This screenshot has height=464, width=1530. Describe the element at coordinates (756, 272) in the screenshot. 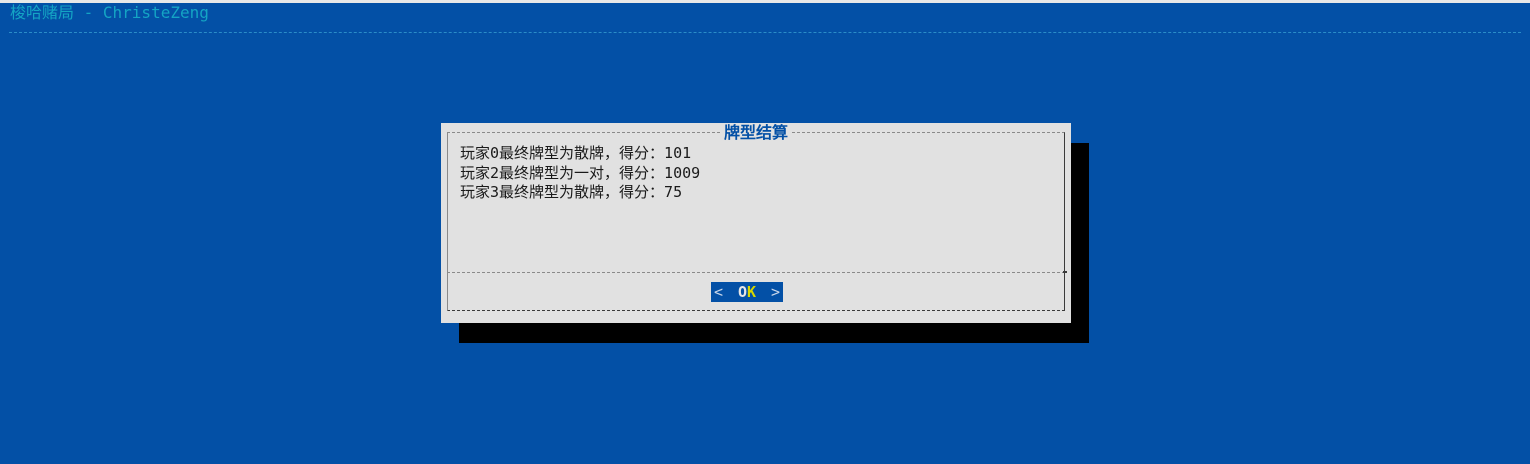

I see `dialog-separator` at that location.